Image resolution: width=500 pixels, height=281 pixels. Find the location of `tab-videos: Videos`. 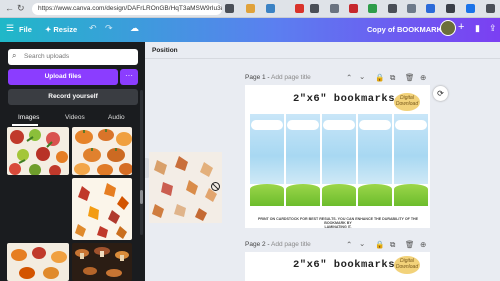

tab-videos: Videos is located at coordinates (75, 117).